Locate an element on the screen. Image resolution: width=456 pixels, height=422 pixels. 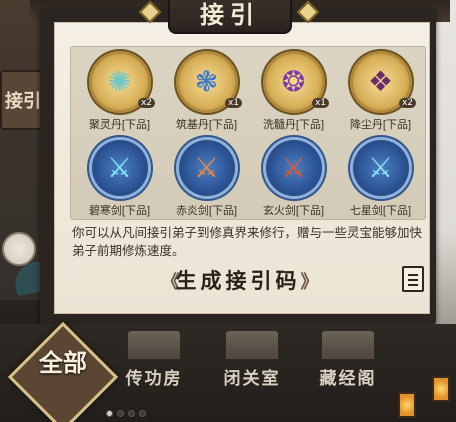
tab-cangjingge: 藏经阁 is located at coordinates (348, 360).